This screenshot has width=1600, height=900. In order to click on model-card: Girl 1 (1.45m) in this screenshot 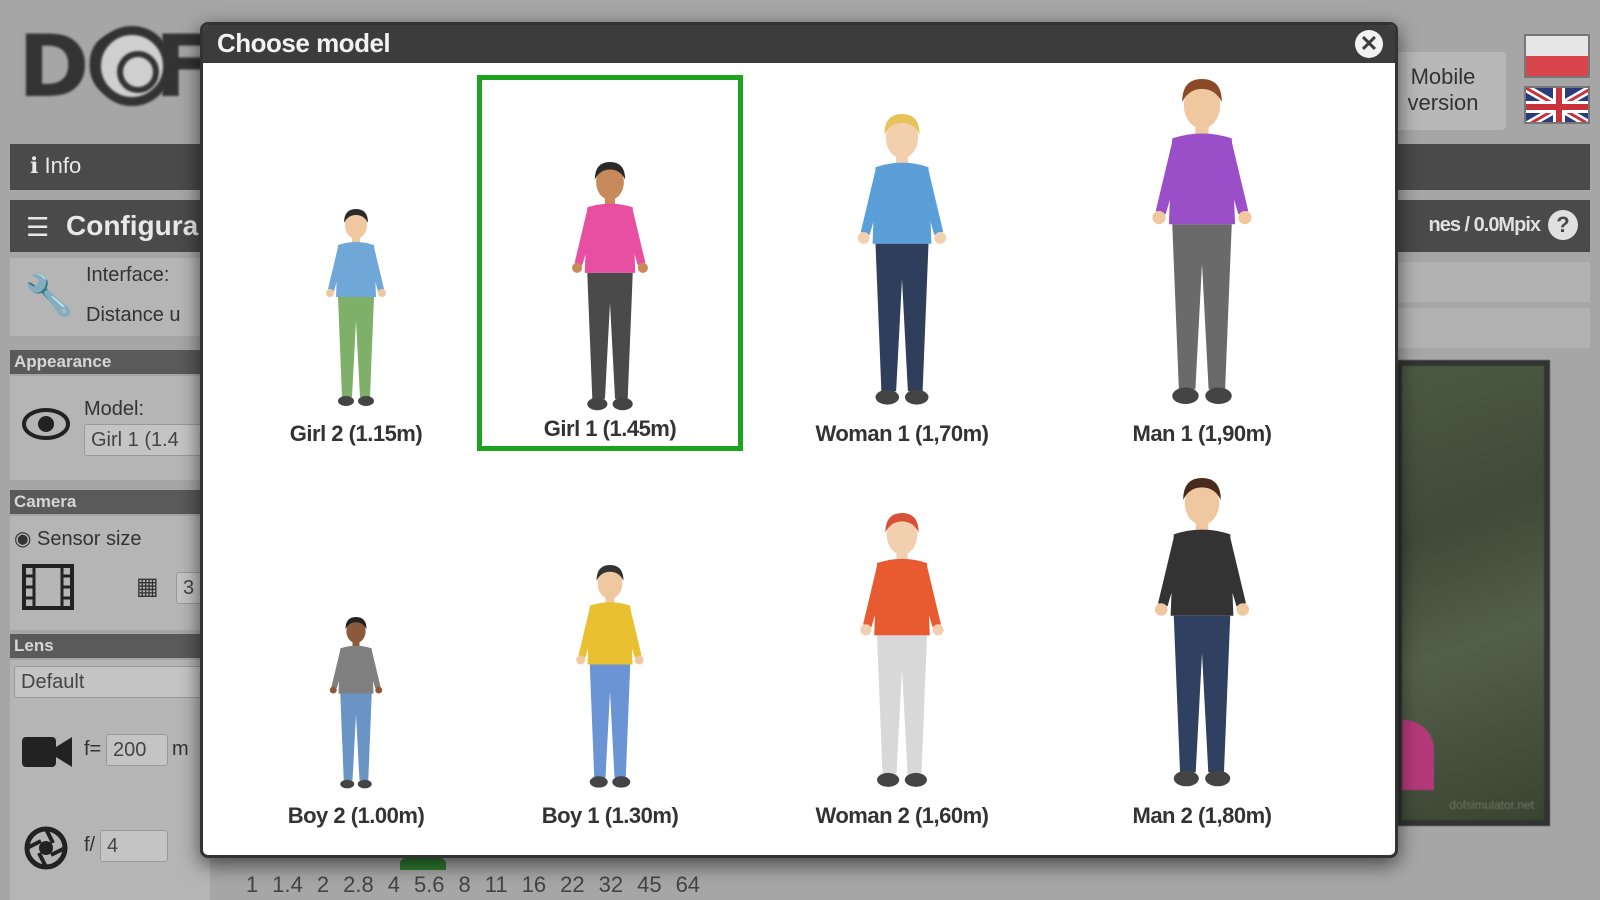, I will do `click(610, 263)`.